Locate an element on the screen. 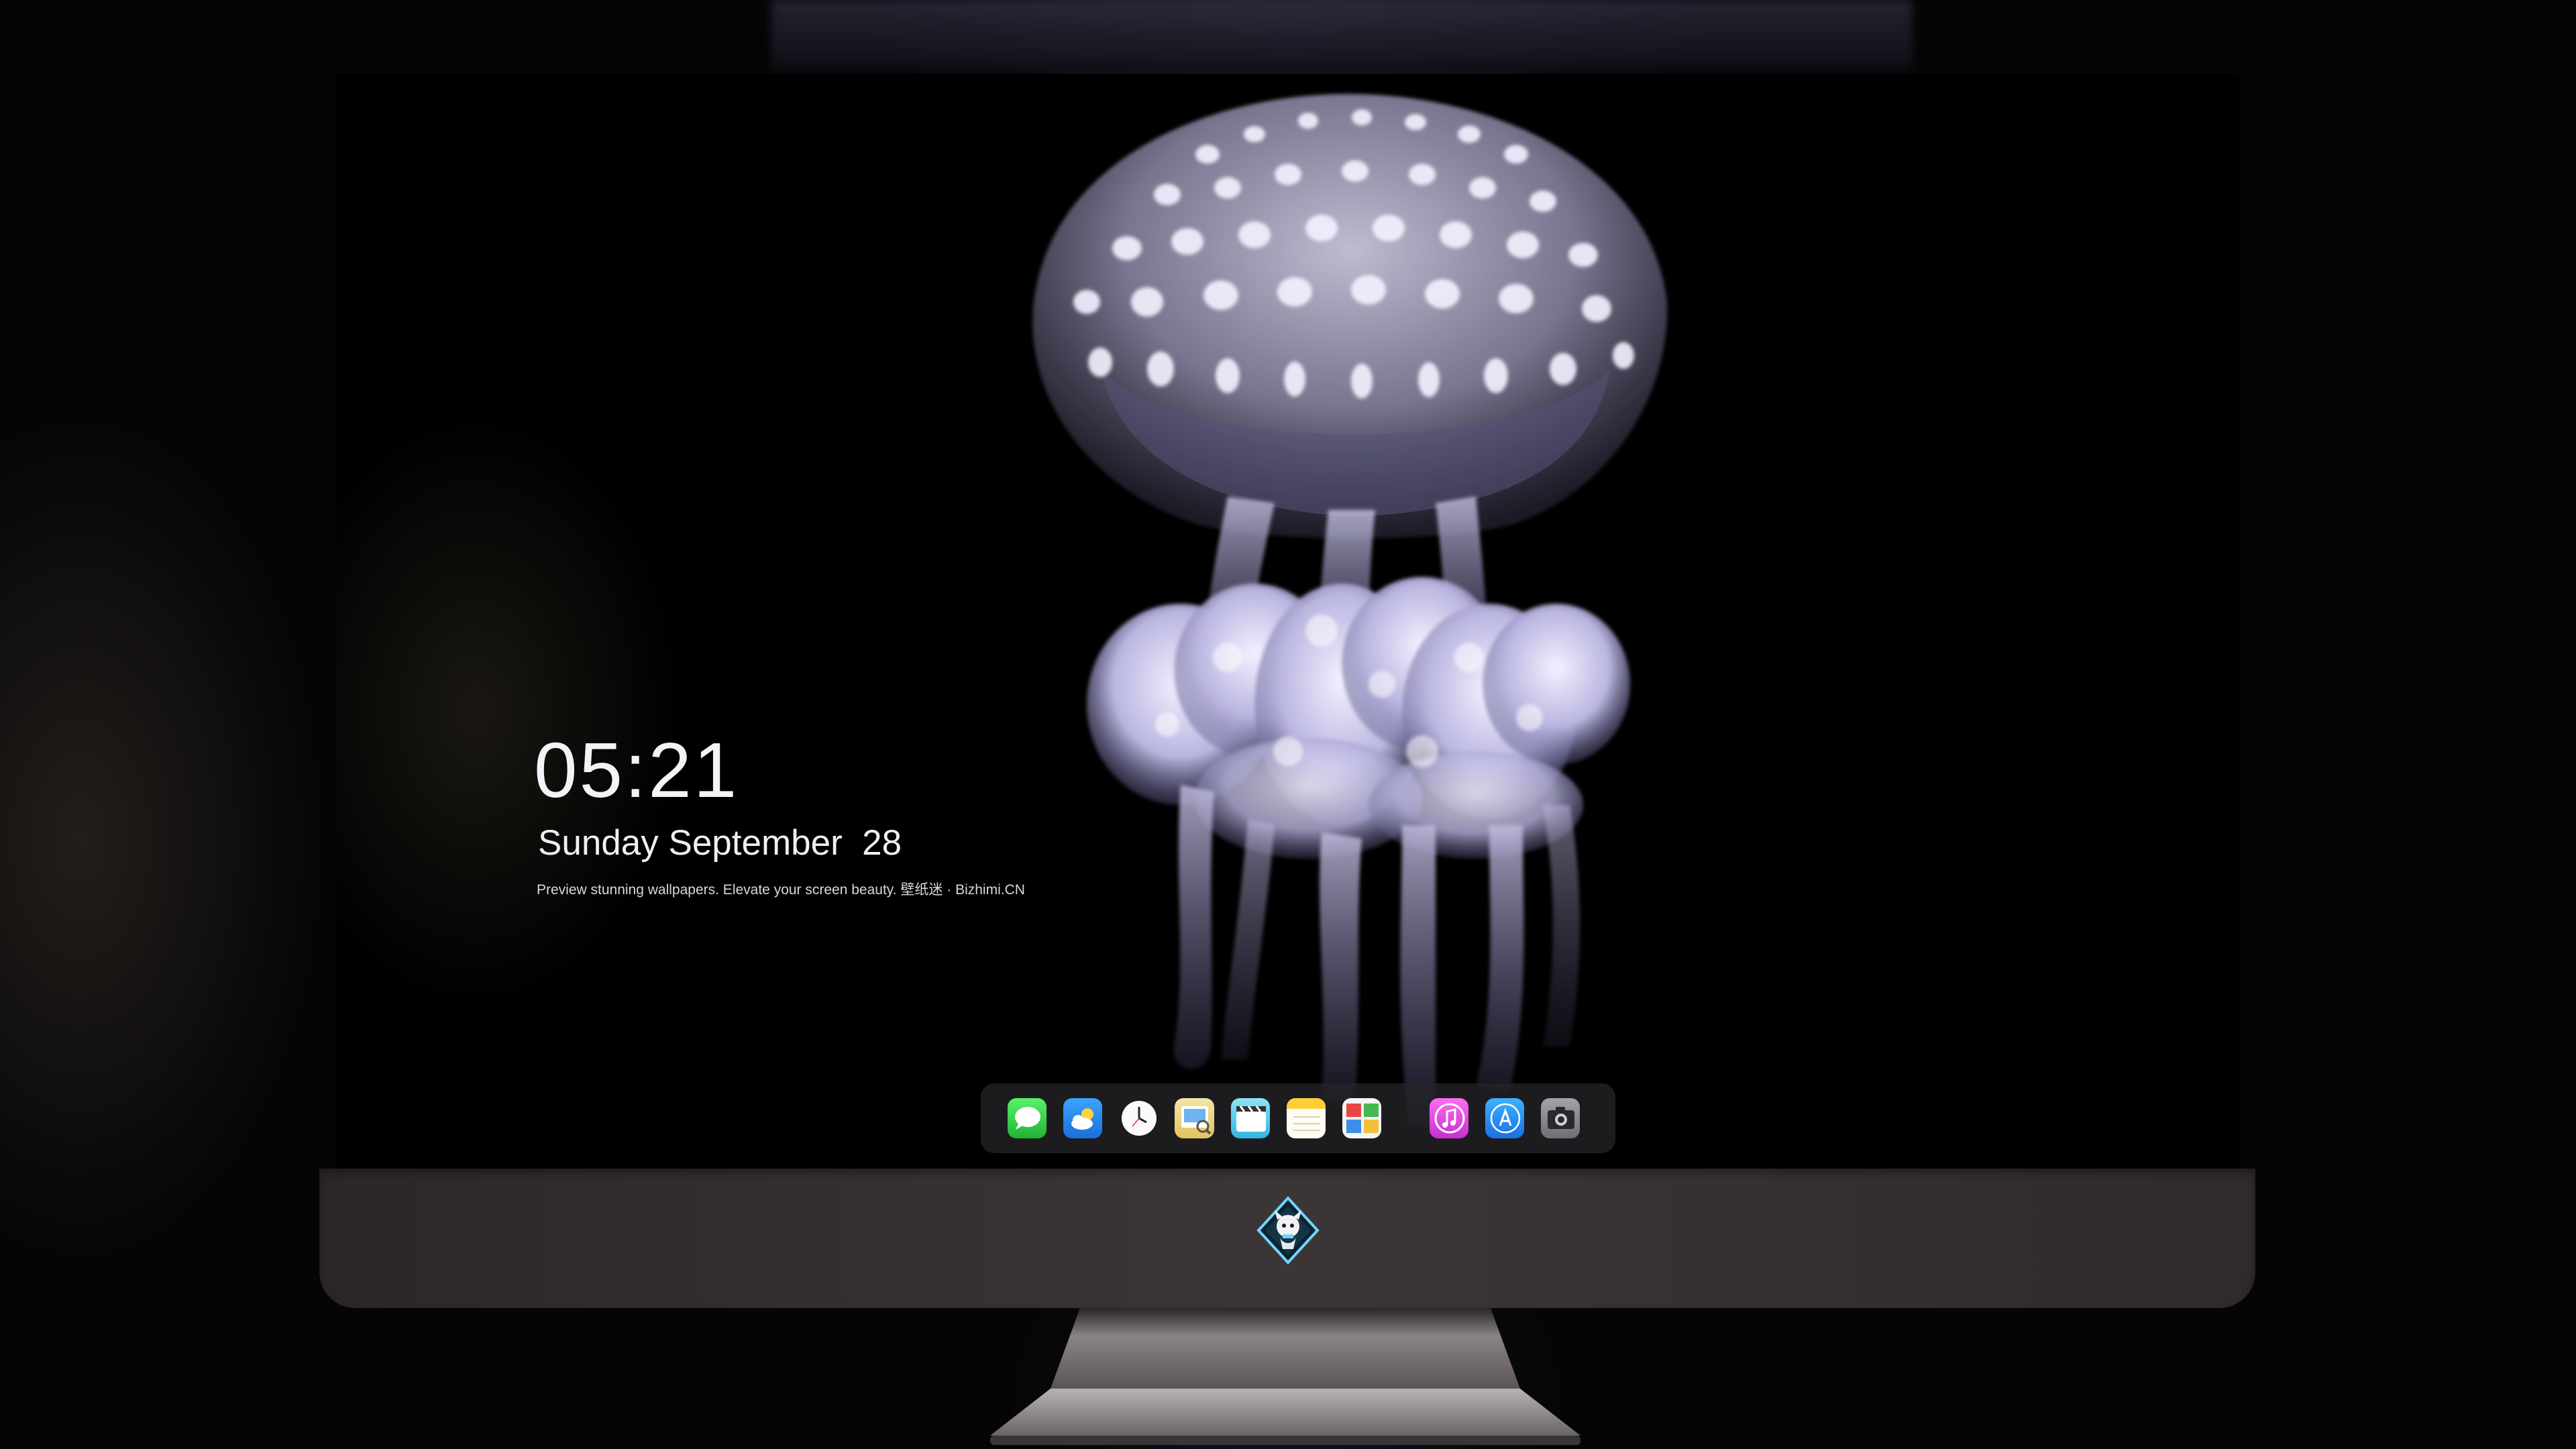 The height and width of the screenshot is (1449, 2576). dock is located at coordinates (1298, 1118).